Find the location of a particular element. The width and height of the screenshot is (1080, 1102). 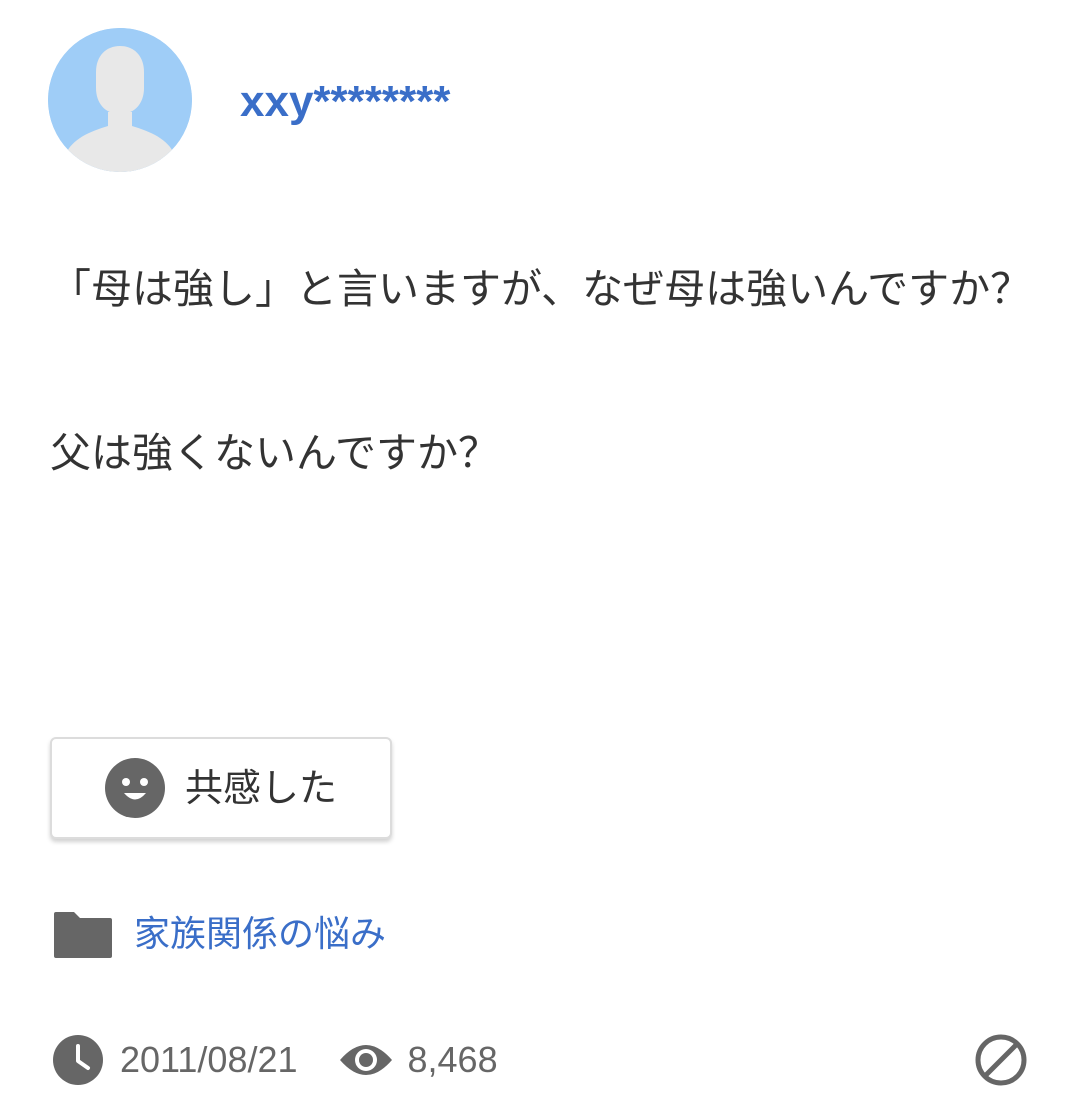

category-link: 家族関係の悩み is located at coordinates (219, 935).